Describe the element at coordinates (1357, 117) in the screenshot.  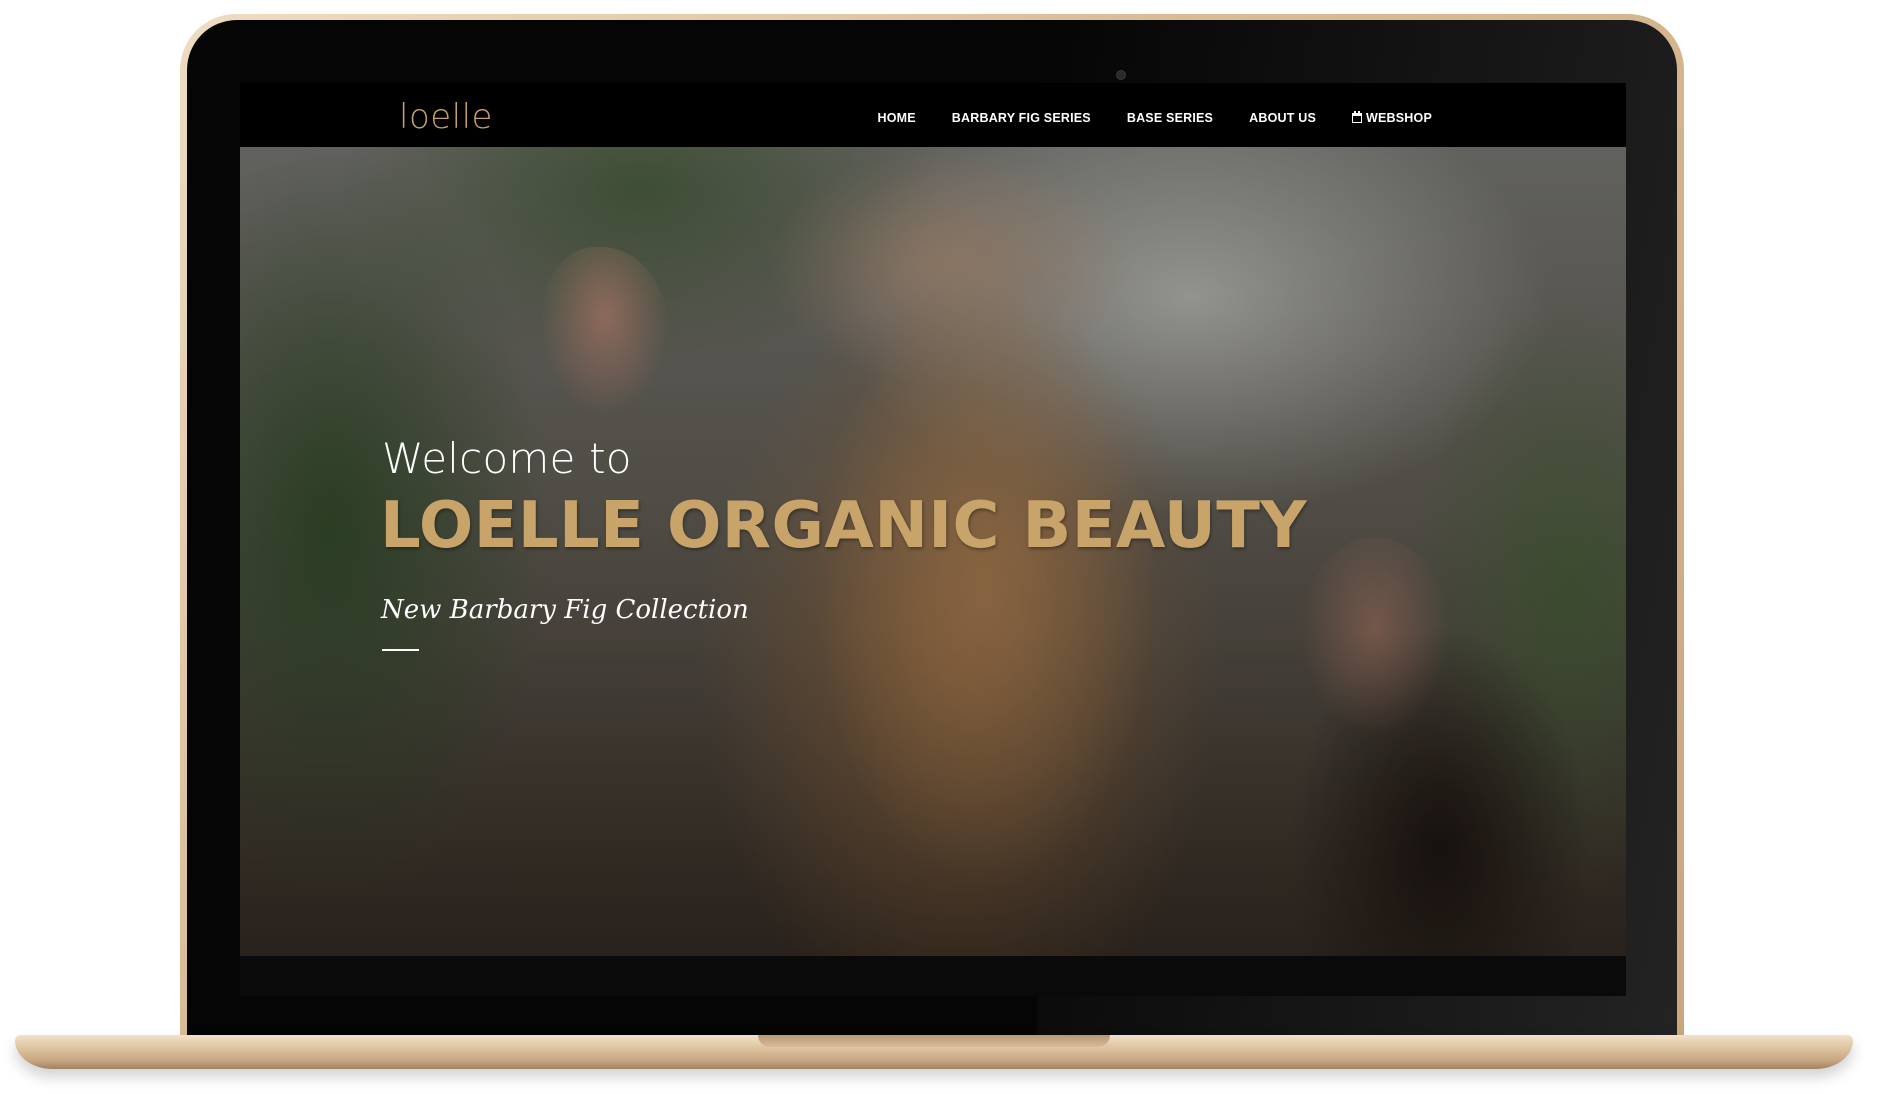
I see `calendar-icon` at that location.